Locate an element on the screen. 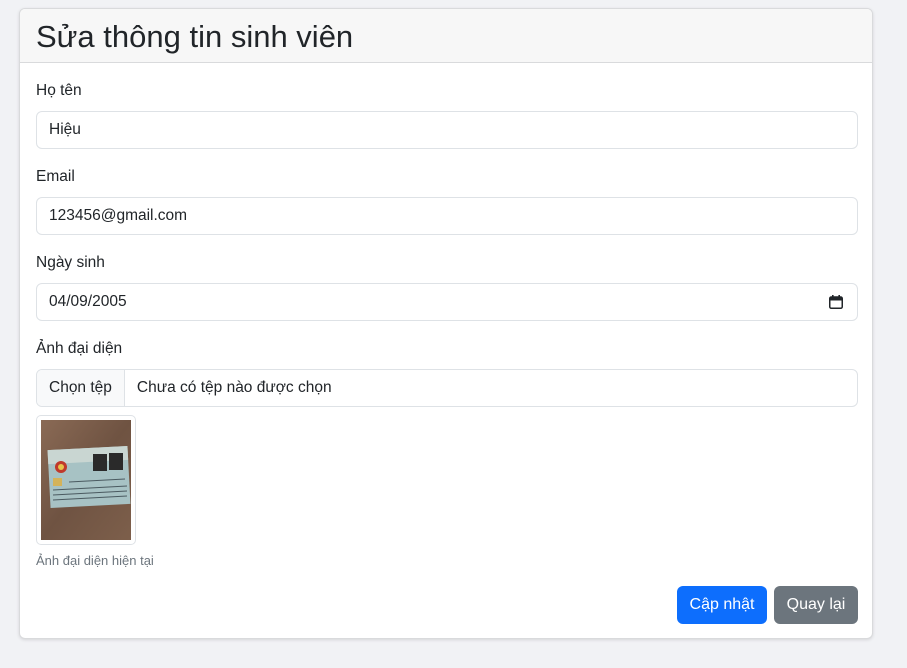 The image size is (907, 668). email-input-value: 123456@gmail.com is located at coordinates (118, 215).